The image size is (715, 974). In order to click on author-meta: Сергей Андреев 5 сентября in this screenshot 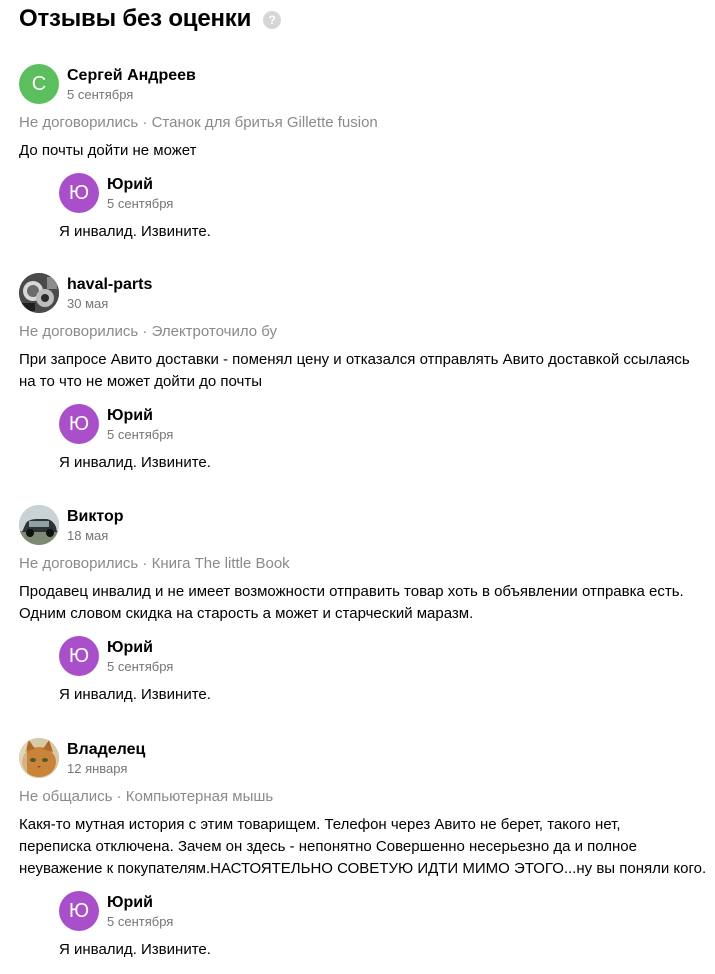, I will do `click(131, 84)`.